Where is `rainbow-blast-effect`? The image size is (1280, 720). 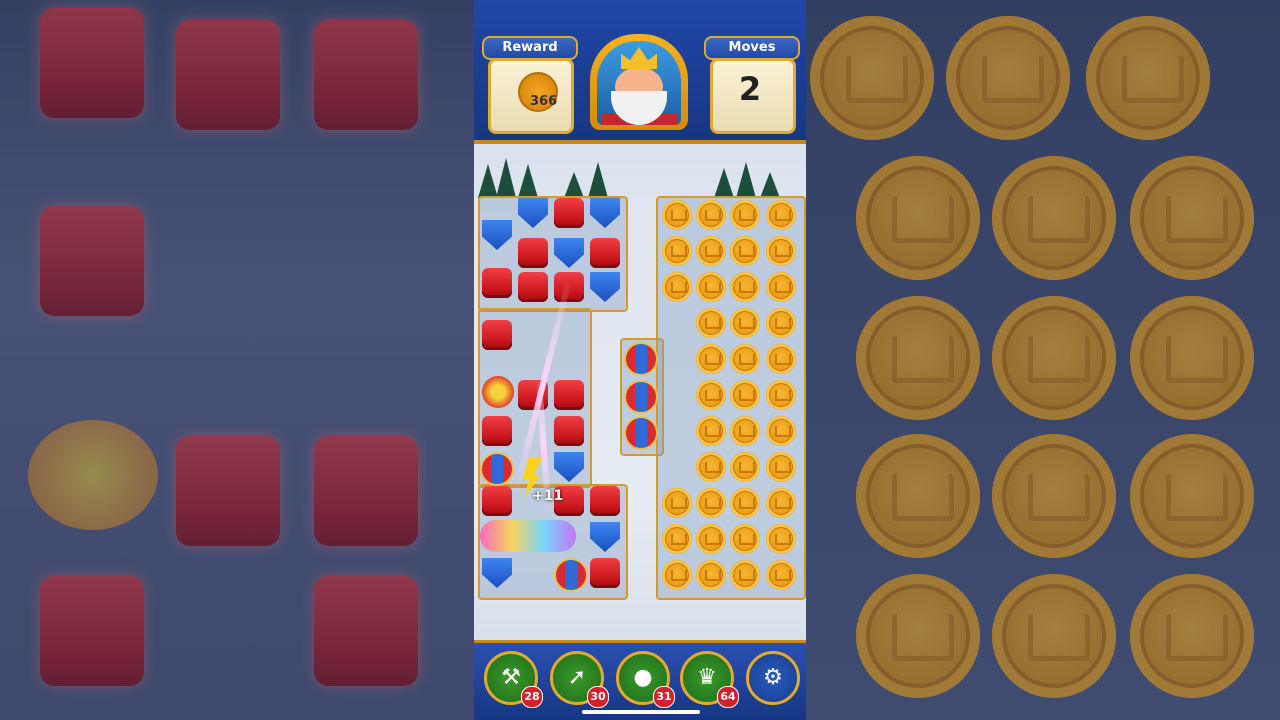 rainbow-blast-effect is located at coordinates (528, 536).